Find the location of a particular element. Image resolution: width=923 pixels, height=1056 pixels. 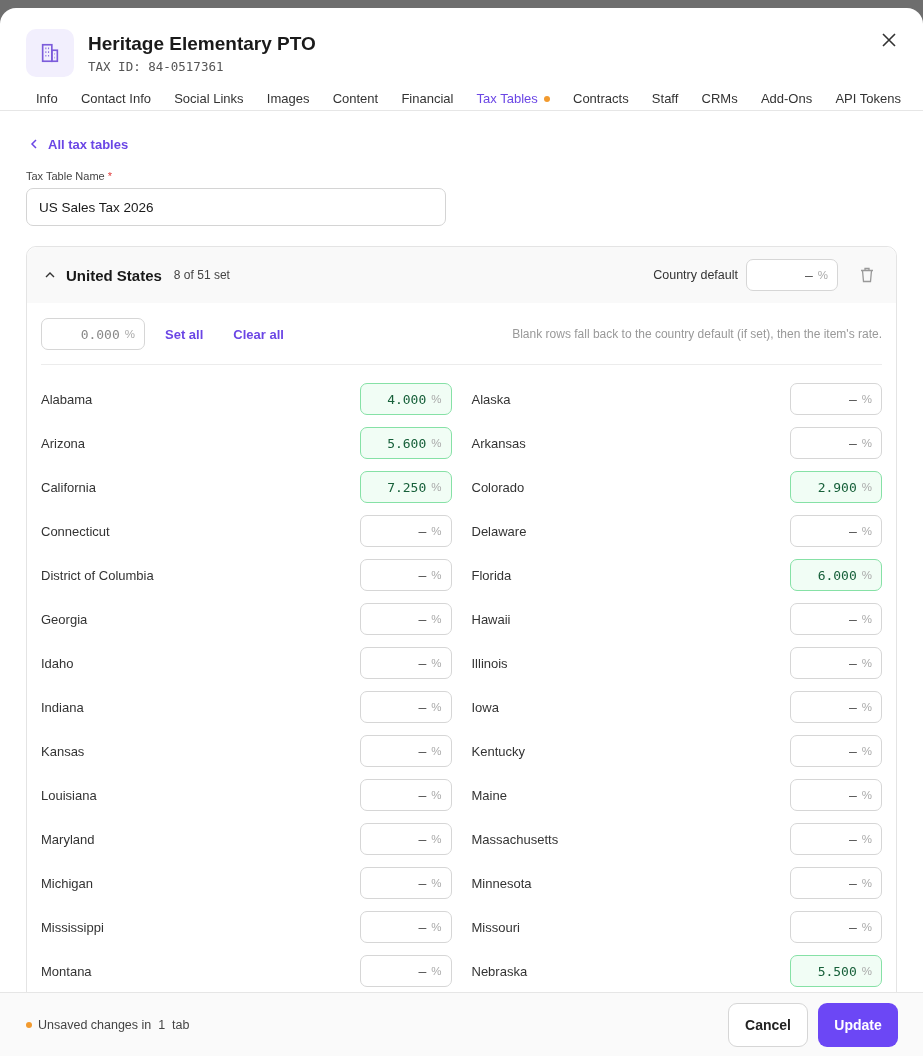

tab: Contracts is located at coordinates (601, 100).